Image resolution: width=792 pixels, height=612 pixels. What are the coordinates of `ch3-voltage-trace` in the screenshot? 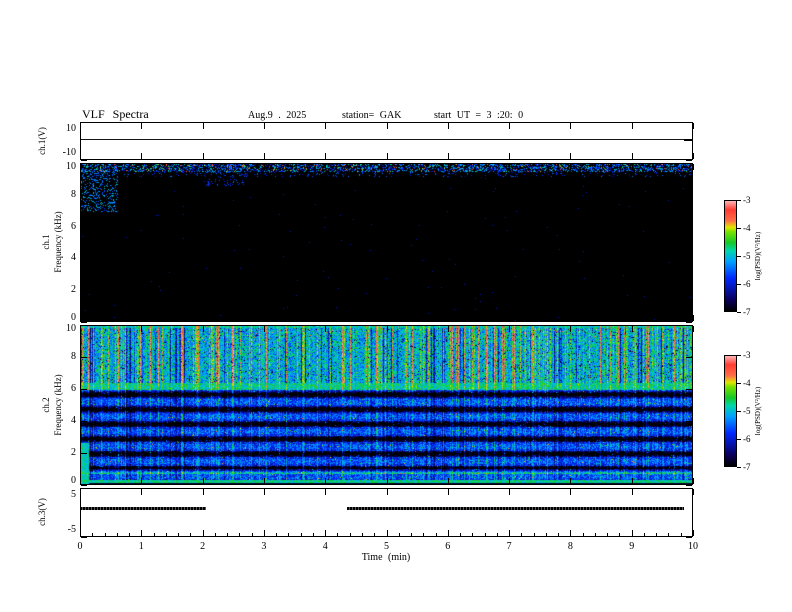 It's located at (515, 508).